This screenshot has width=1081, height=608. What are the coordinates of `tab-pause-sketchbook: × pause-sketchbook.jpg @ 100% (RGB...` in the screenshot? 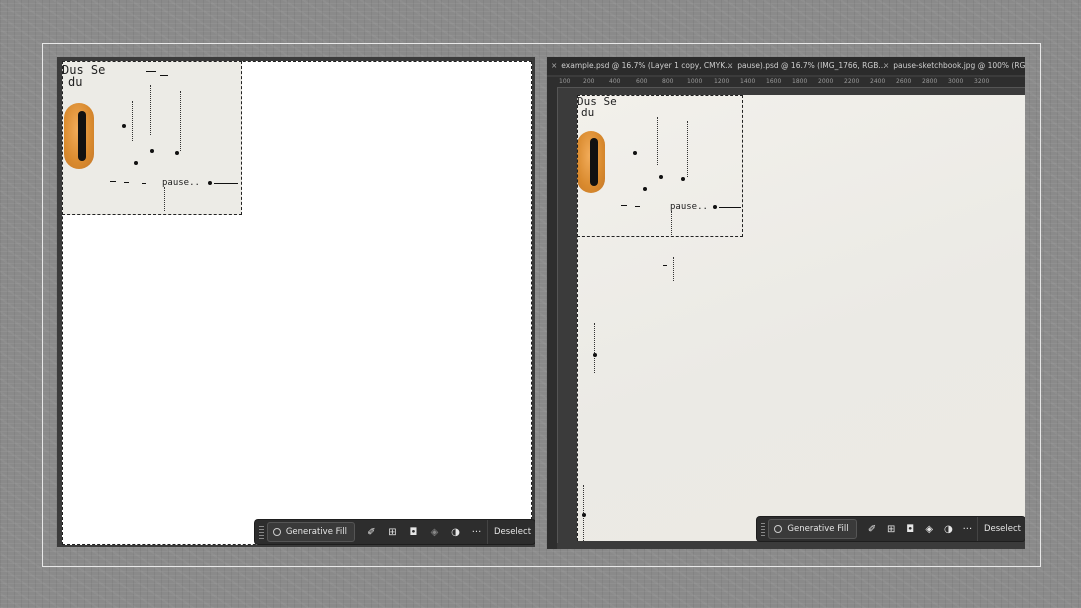 It's located at (954, 66).